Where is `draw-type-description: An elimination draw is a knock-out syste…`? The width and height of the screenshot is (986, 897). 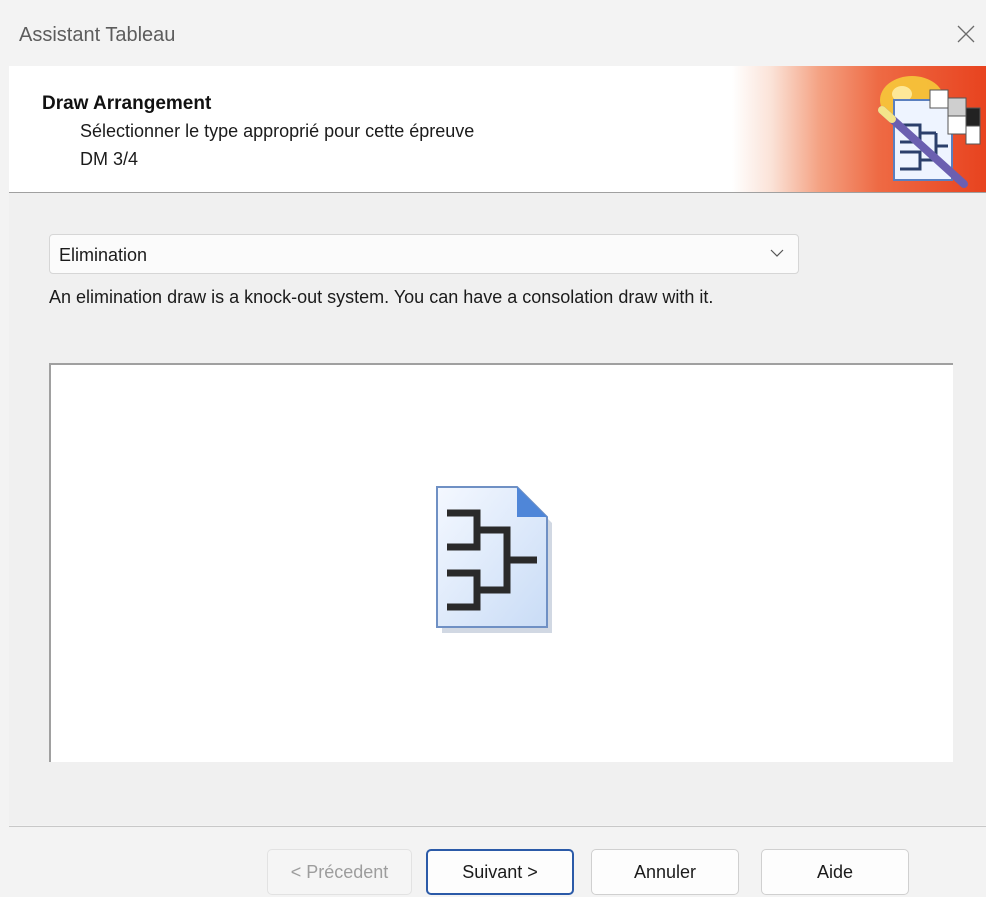
draw-type-description: An elimination draw is a knock-out syste… is located at coordinates (381, 297).